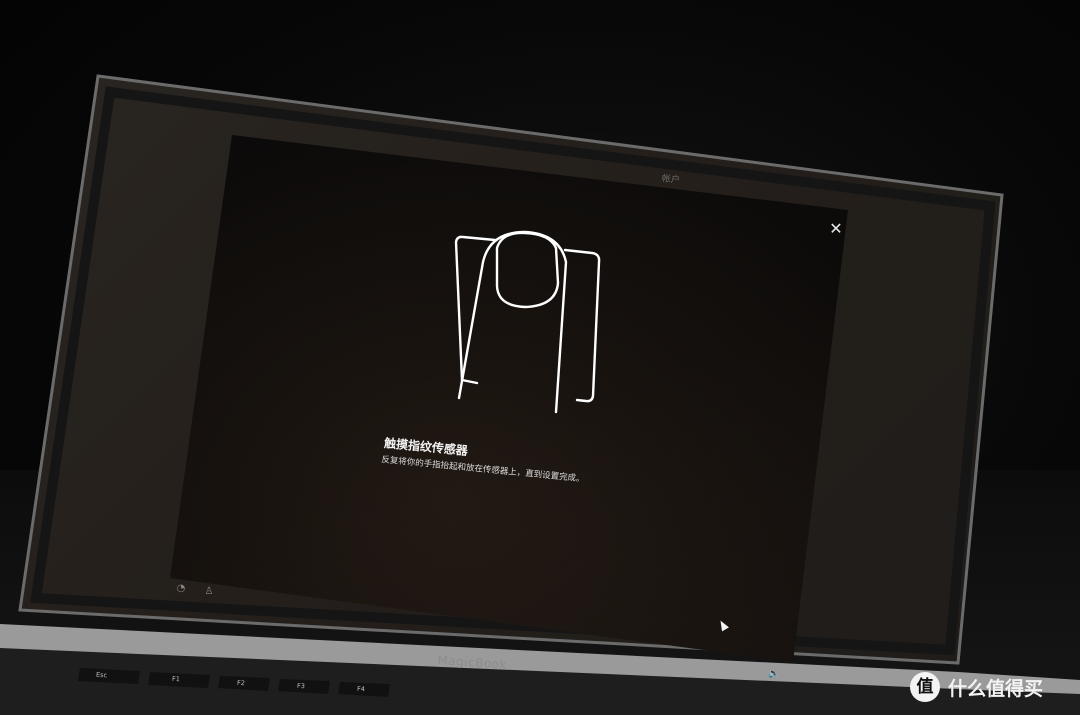  What do you see at coordinates (925, 687) in the screenshot?
I see `watermark-logo-icon: 值` at bounding box center [925, 687].